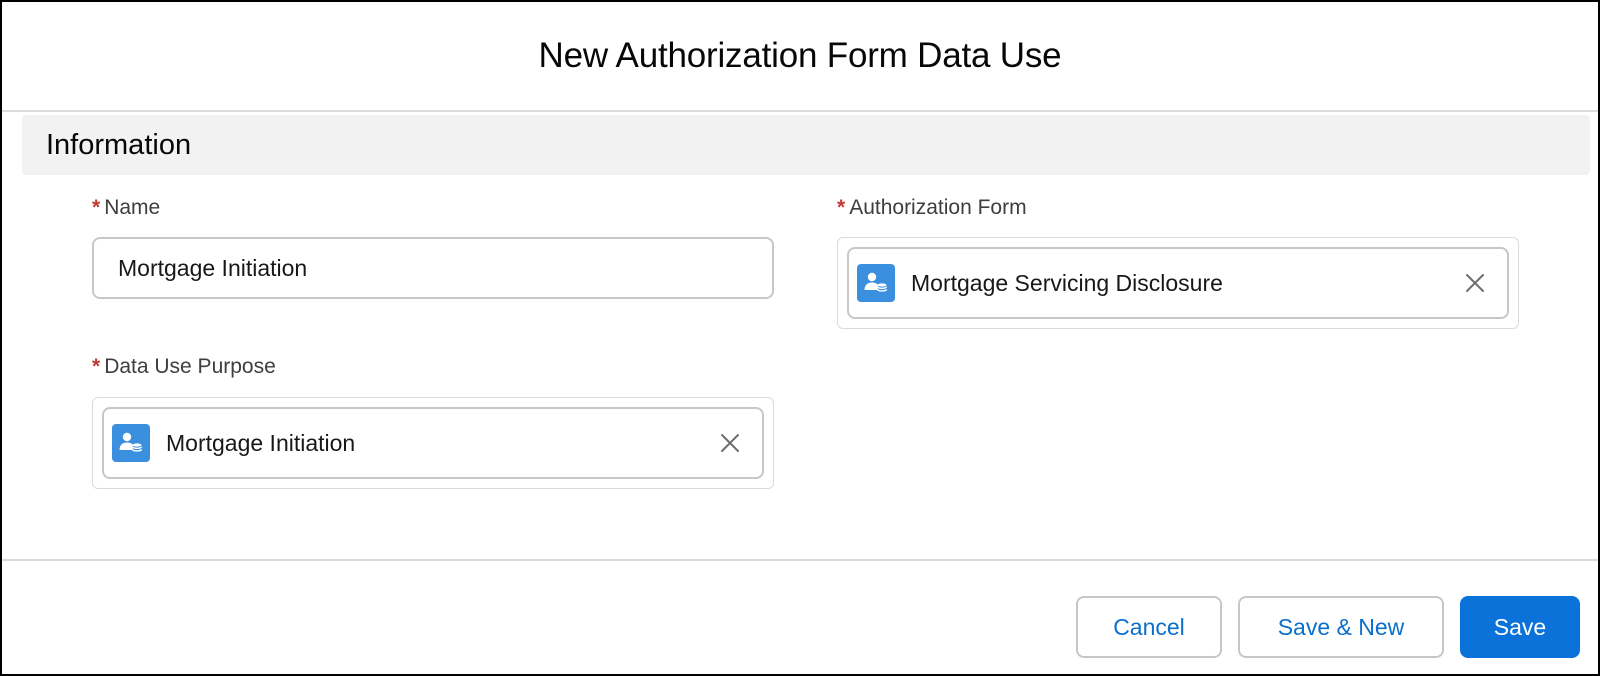 The height and width of the screenshot is (676, 1600). Describe the element at coordinates (1067, 282) in the screenshot. I see `authorization-form-value: Mortgage Servicing Disclosure` at that location.